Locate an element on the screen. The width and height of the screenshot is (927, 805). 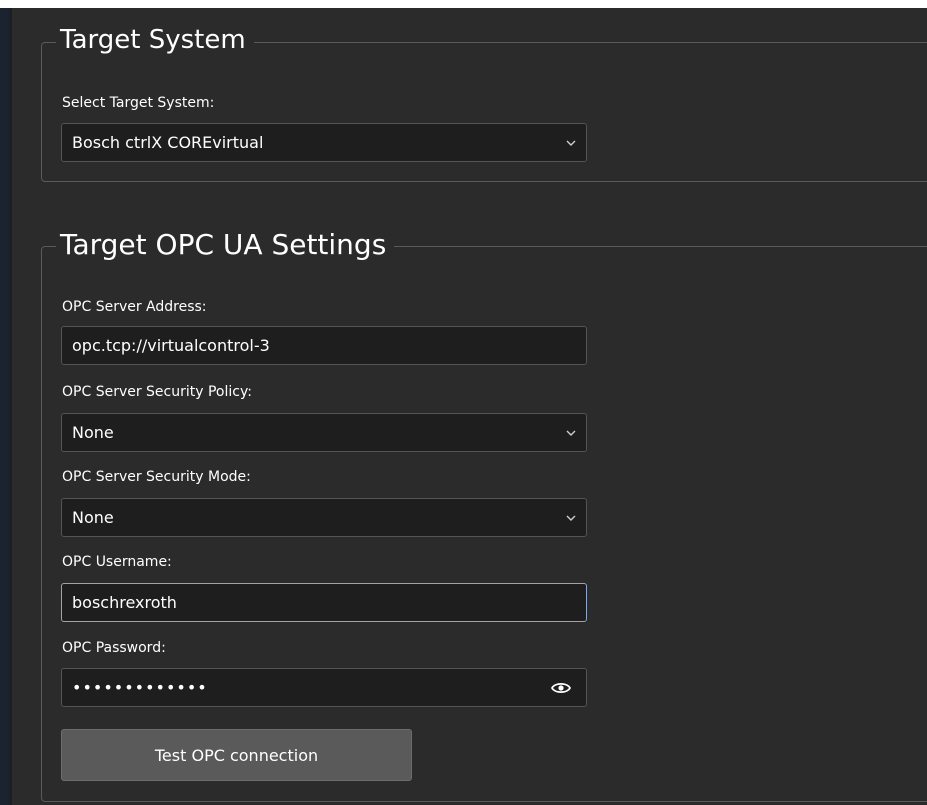
panel-divider is located at coordinates (10, 406).